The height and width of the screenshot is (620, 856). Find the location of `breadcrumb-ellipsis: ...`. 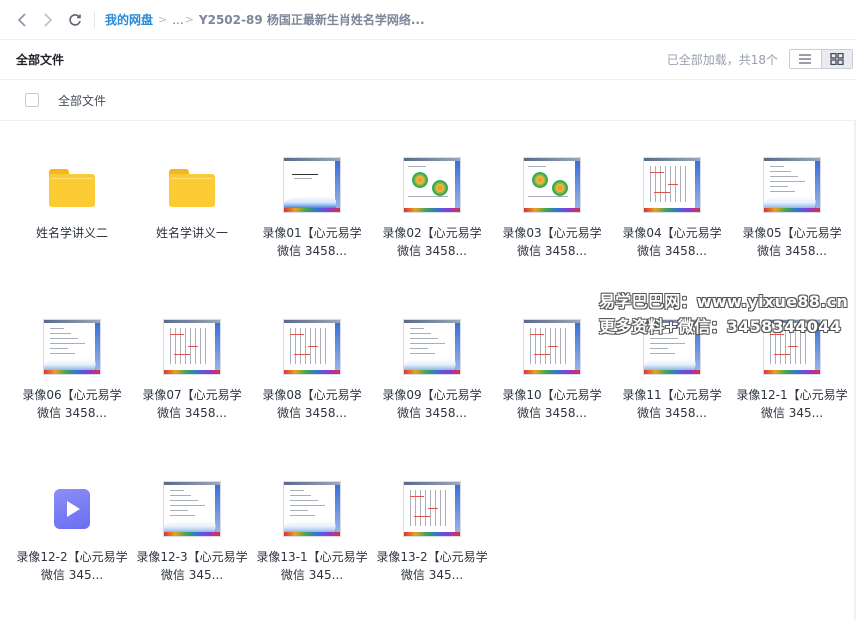

breadcrumb-ellipsis: ... is located at coordinates (177, 20).